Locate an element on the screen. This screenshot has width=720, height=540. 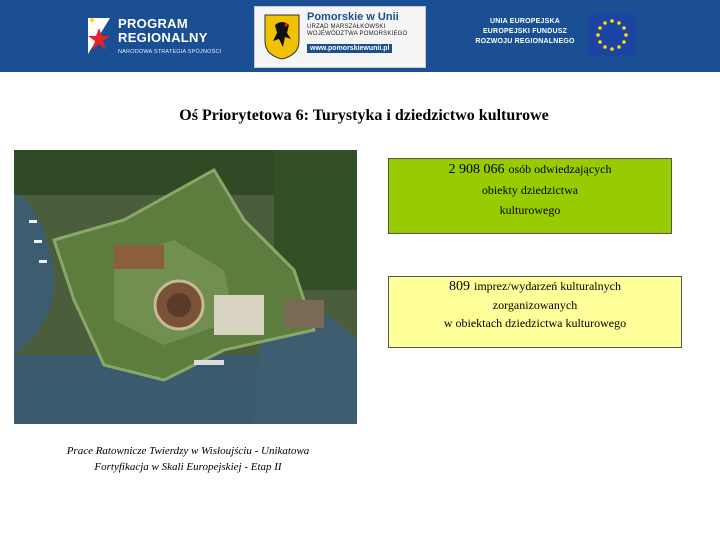
pomorskie-line2: URZĄD MARSZAŁKOWSKI is located at coordinates (346, 27).